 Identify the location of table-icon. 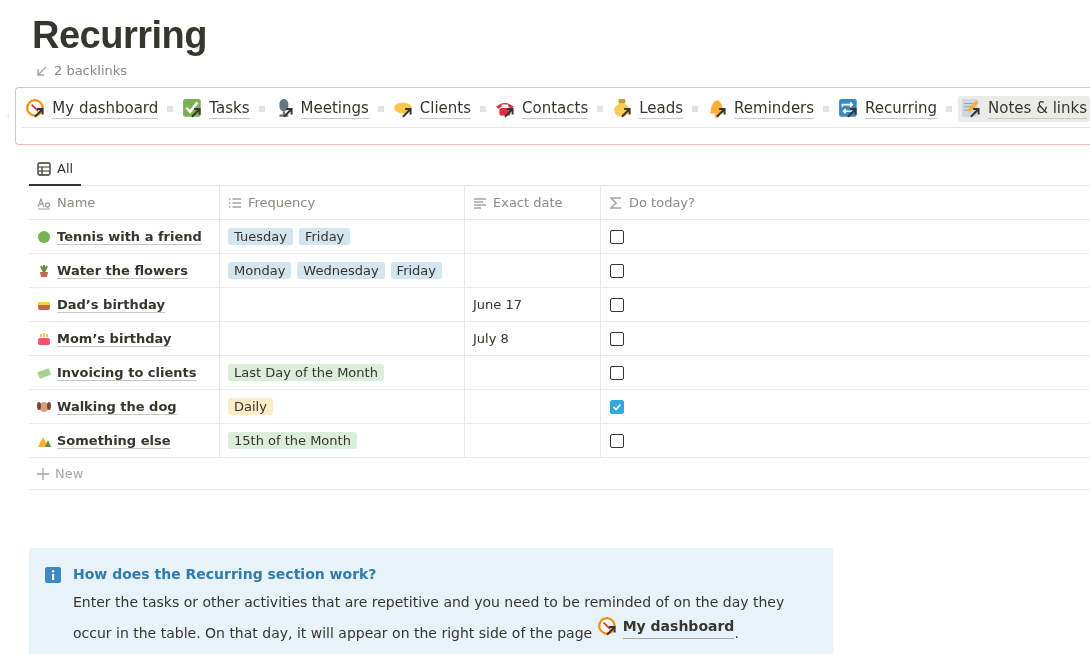
(44, 168).